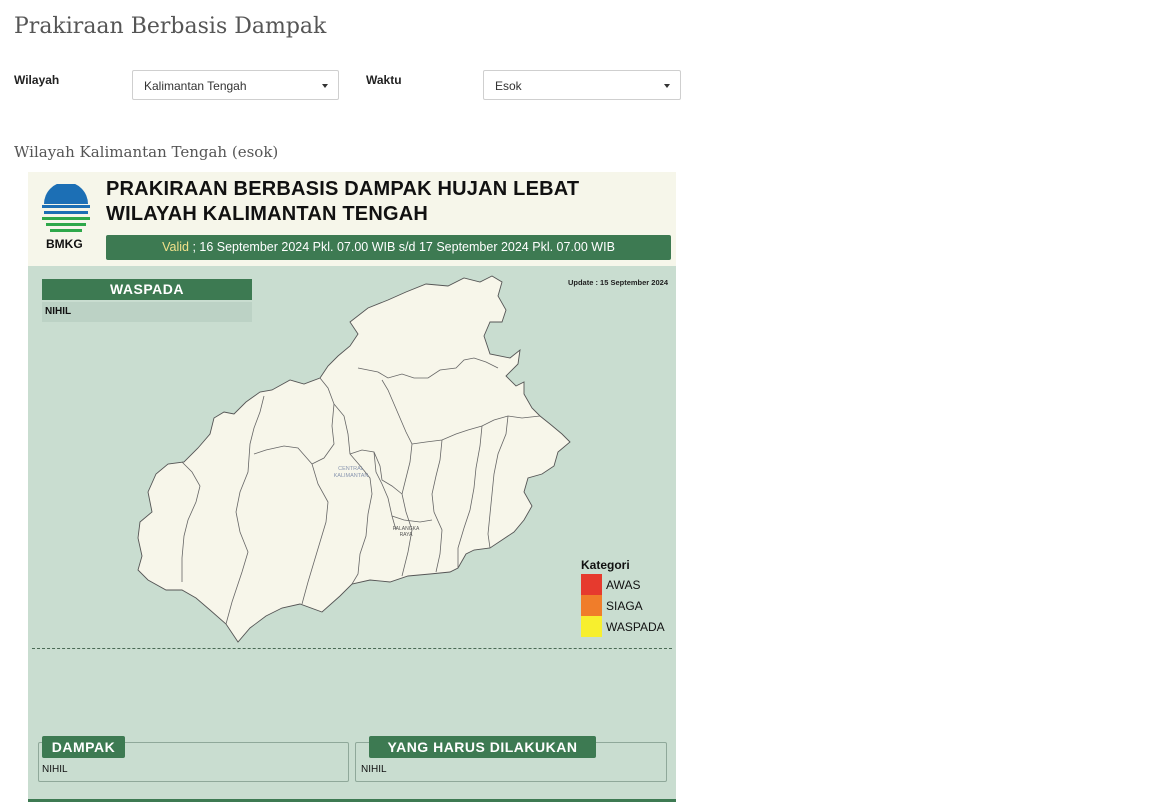  I want to click on legend-title: Kategori, so click(605, 565).